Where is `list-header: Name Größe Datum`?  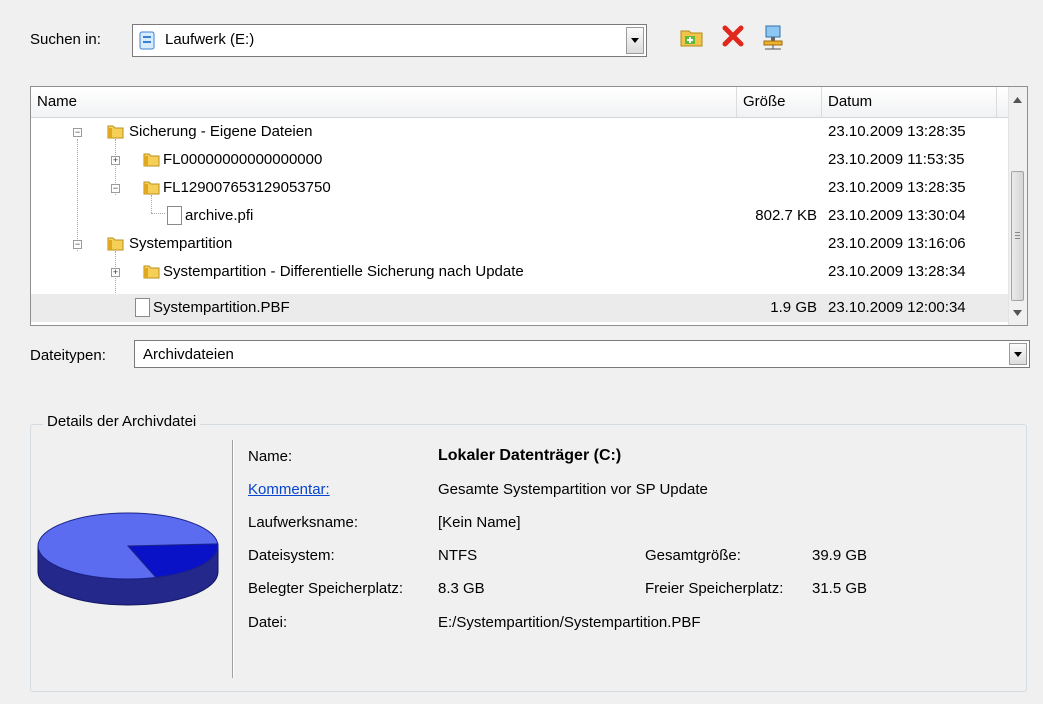
list-header: Name Größe Datum is located at coordinates (521, 102).